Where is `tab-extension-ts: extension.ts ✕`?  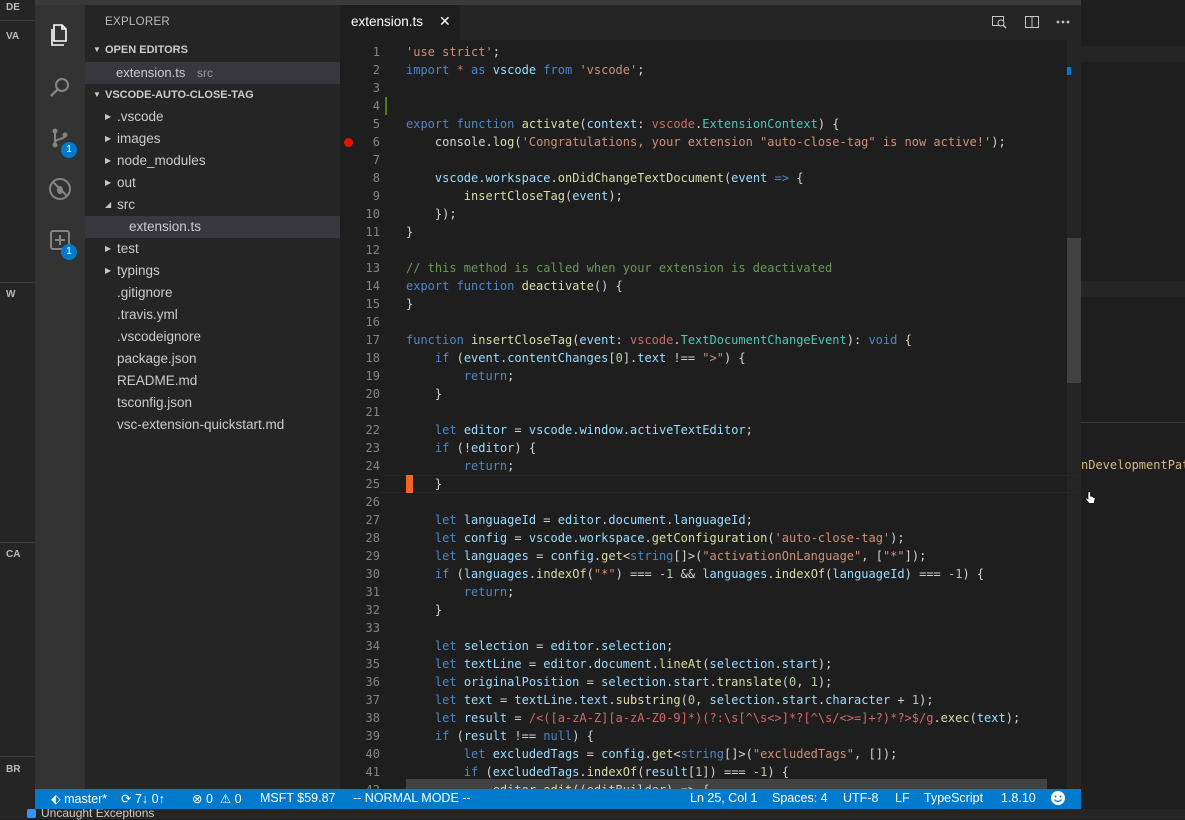
tab-extension-ts: extension.ts ✕ is located at coordinates (400, 22).